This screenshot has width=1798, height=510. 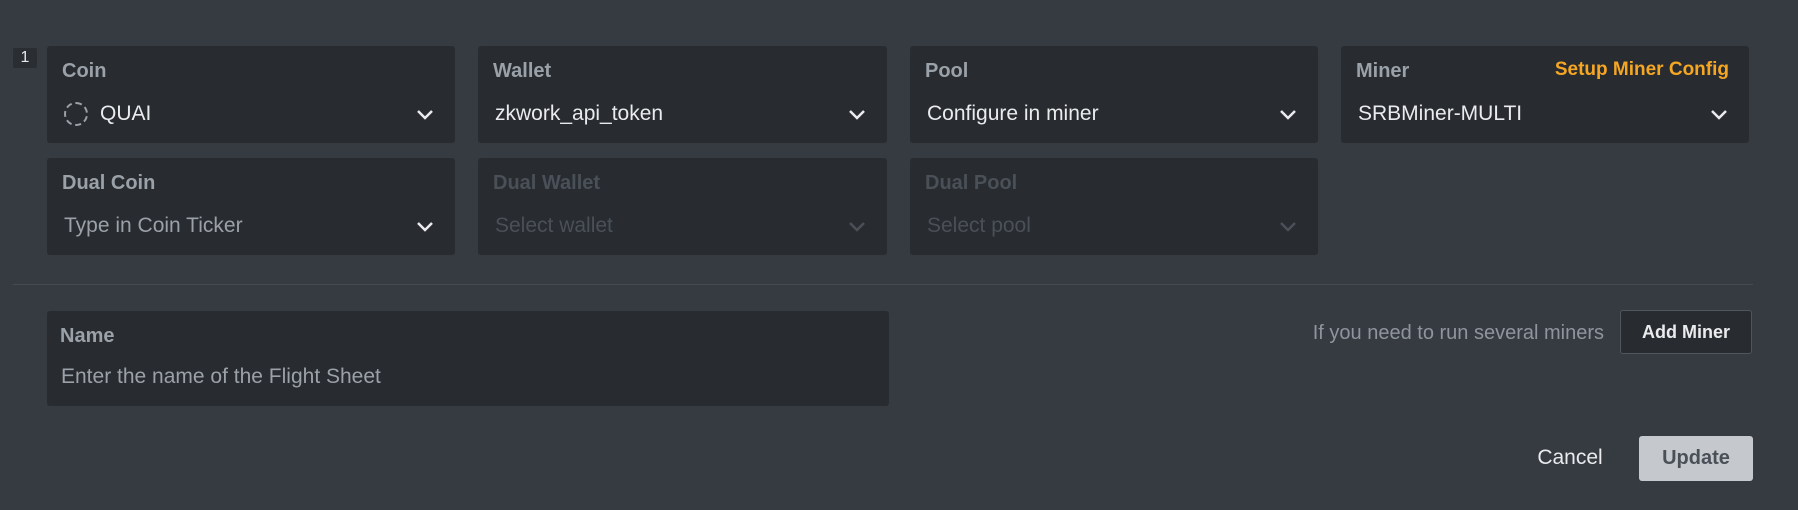 What do you see at coordinates (547, 183) in the screenshot?
I see `dual-wallet-label: Dual Wallet` at bounding box center [547, 183].